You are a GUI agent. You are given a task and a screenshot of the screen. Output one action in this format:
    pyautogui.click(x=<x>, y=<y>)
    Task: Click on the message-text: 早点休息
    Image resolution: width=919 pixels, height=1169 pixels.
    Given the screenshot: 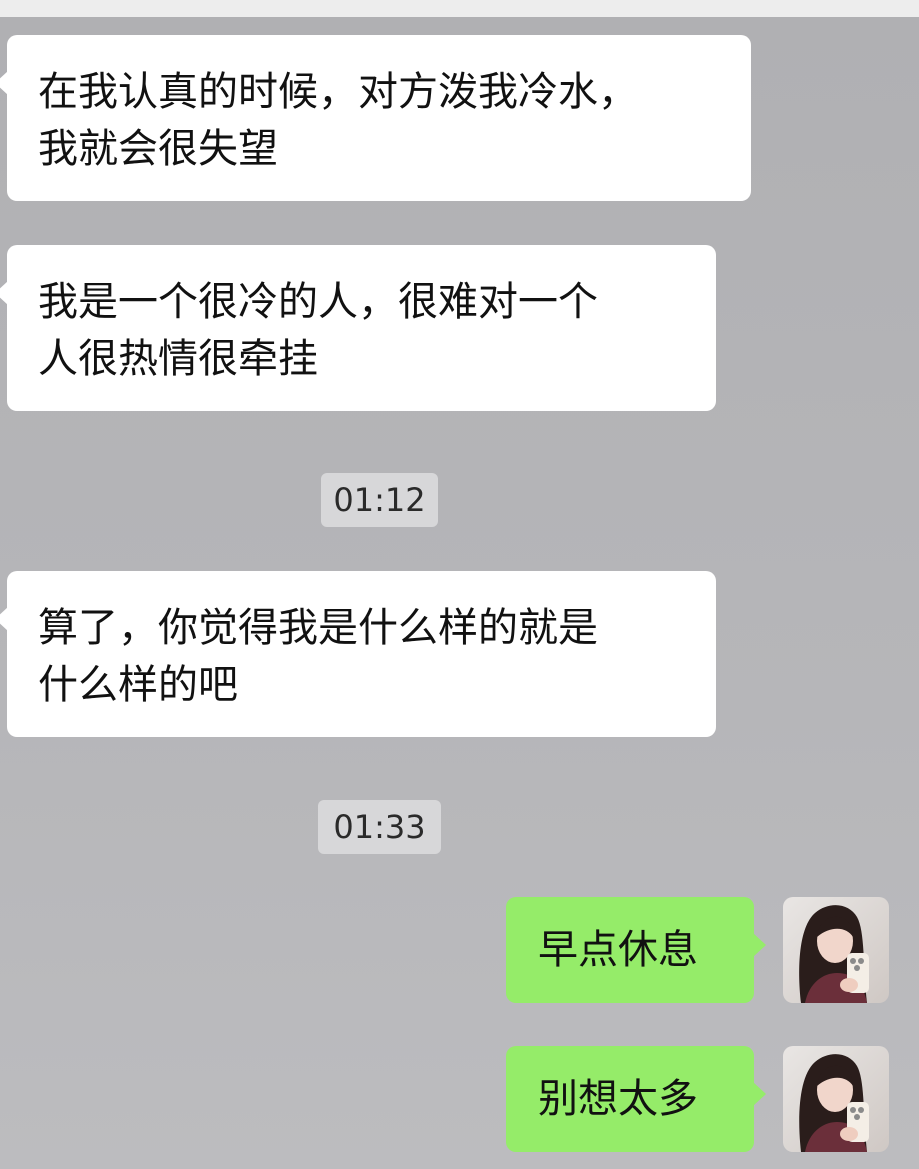 What is the action you would take?
    pyautogui.click(x=618, y=950)
    